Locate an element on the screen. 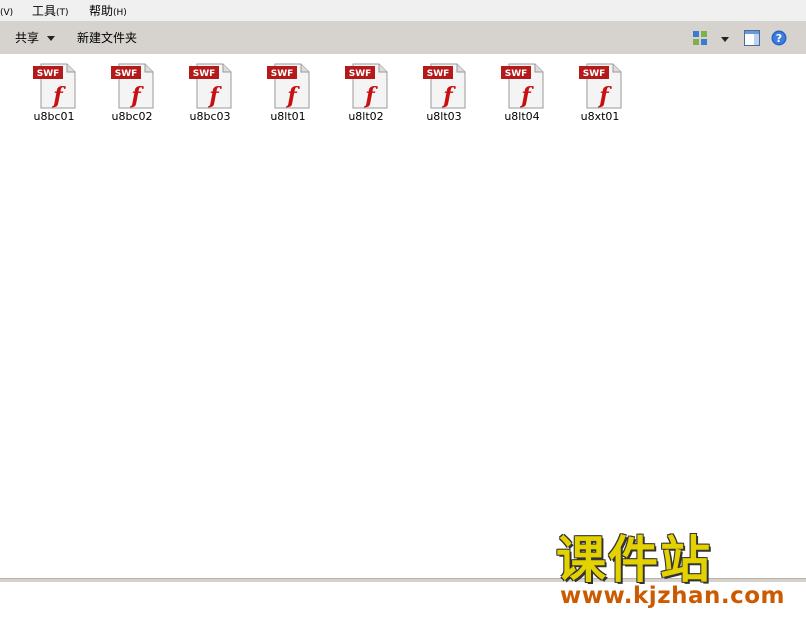 The height and width of the screenshot is (633, 806). file-item: SWF f u8lt03 is located at coordinates (443, 93).